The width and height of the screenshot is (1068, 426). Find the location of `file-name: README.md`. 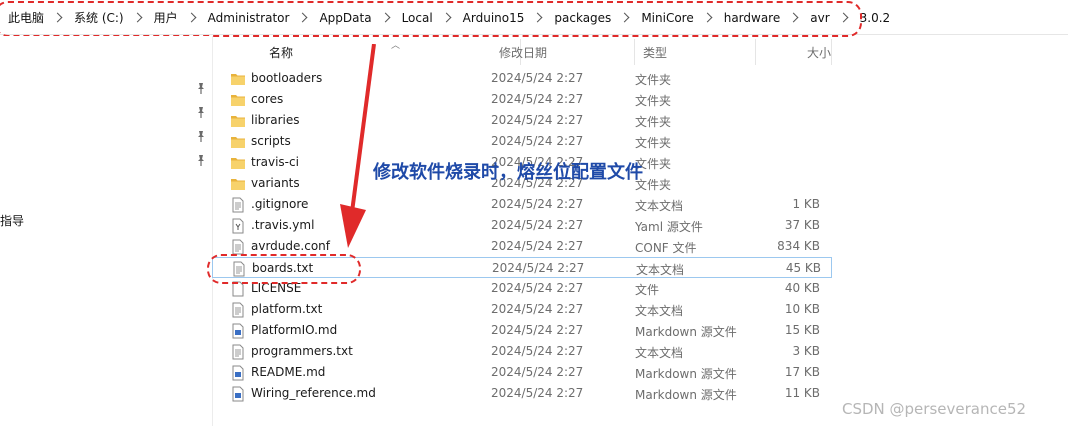

file-name: README.md is located at coordinates (288, 372).